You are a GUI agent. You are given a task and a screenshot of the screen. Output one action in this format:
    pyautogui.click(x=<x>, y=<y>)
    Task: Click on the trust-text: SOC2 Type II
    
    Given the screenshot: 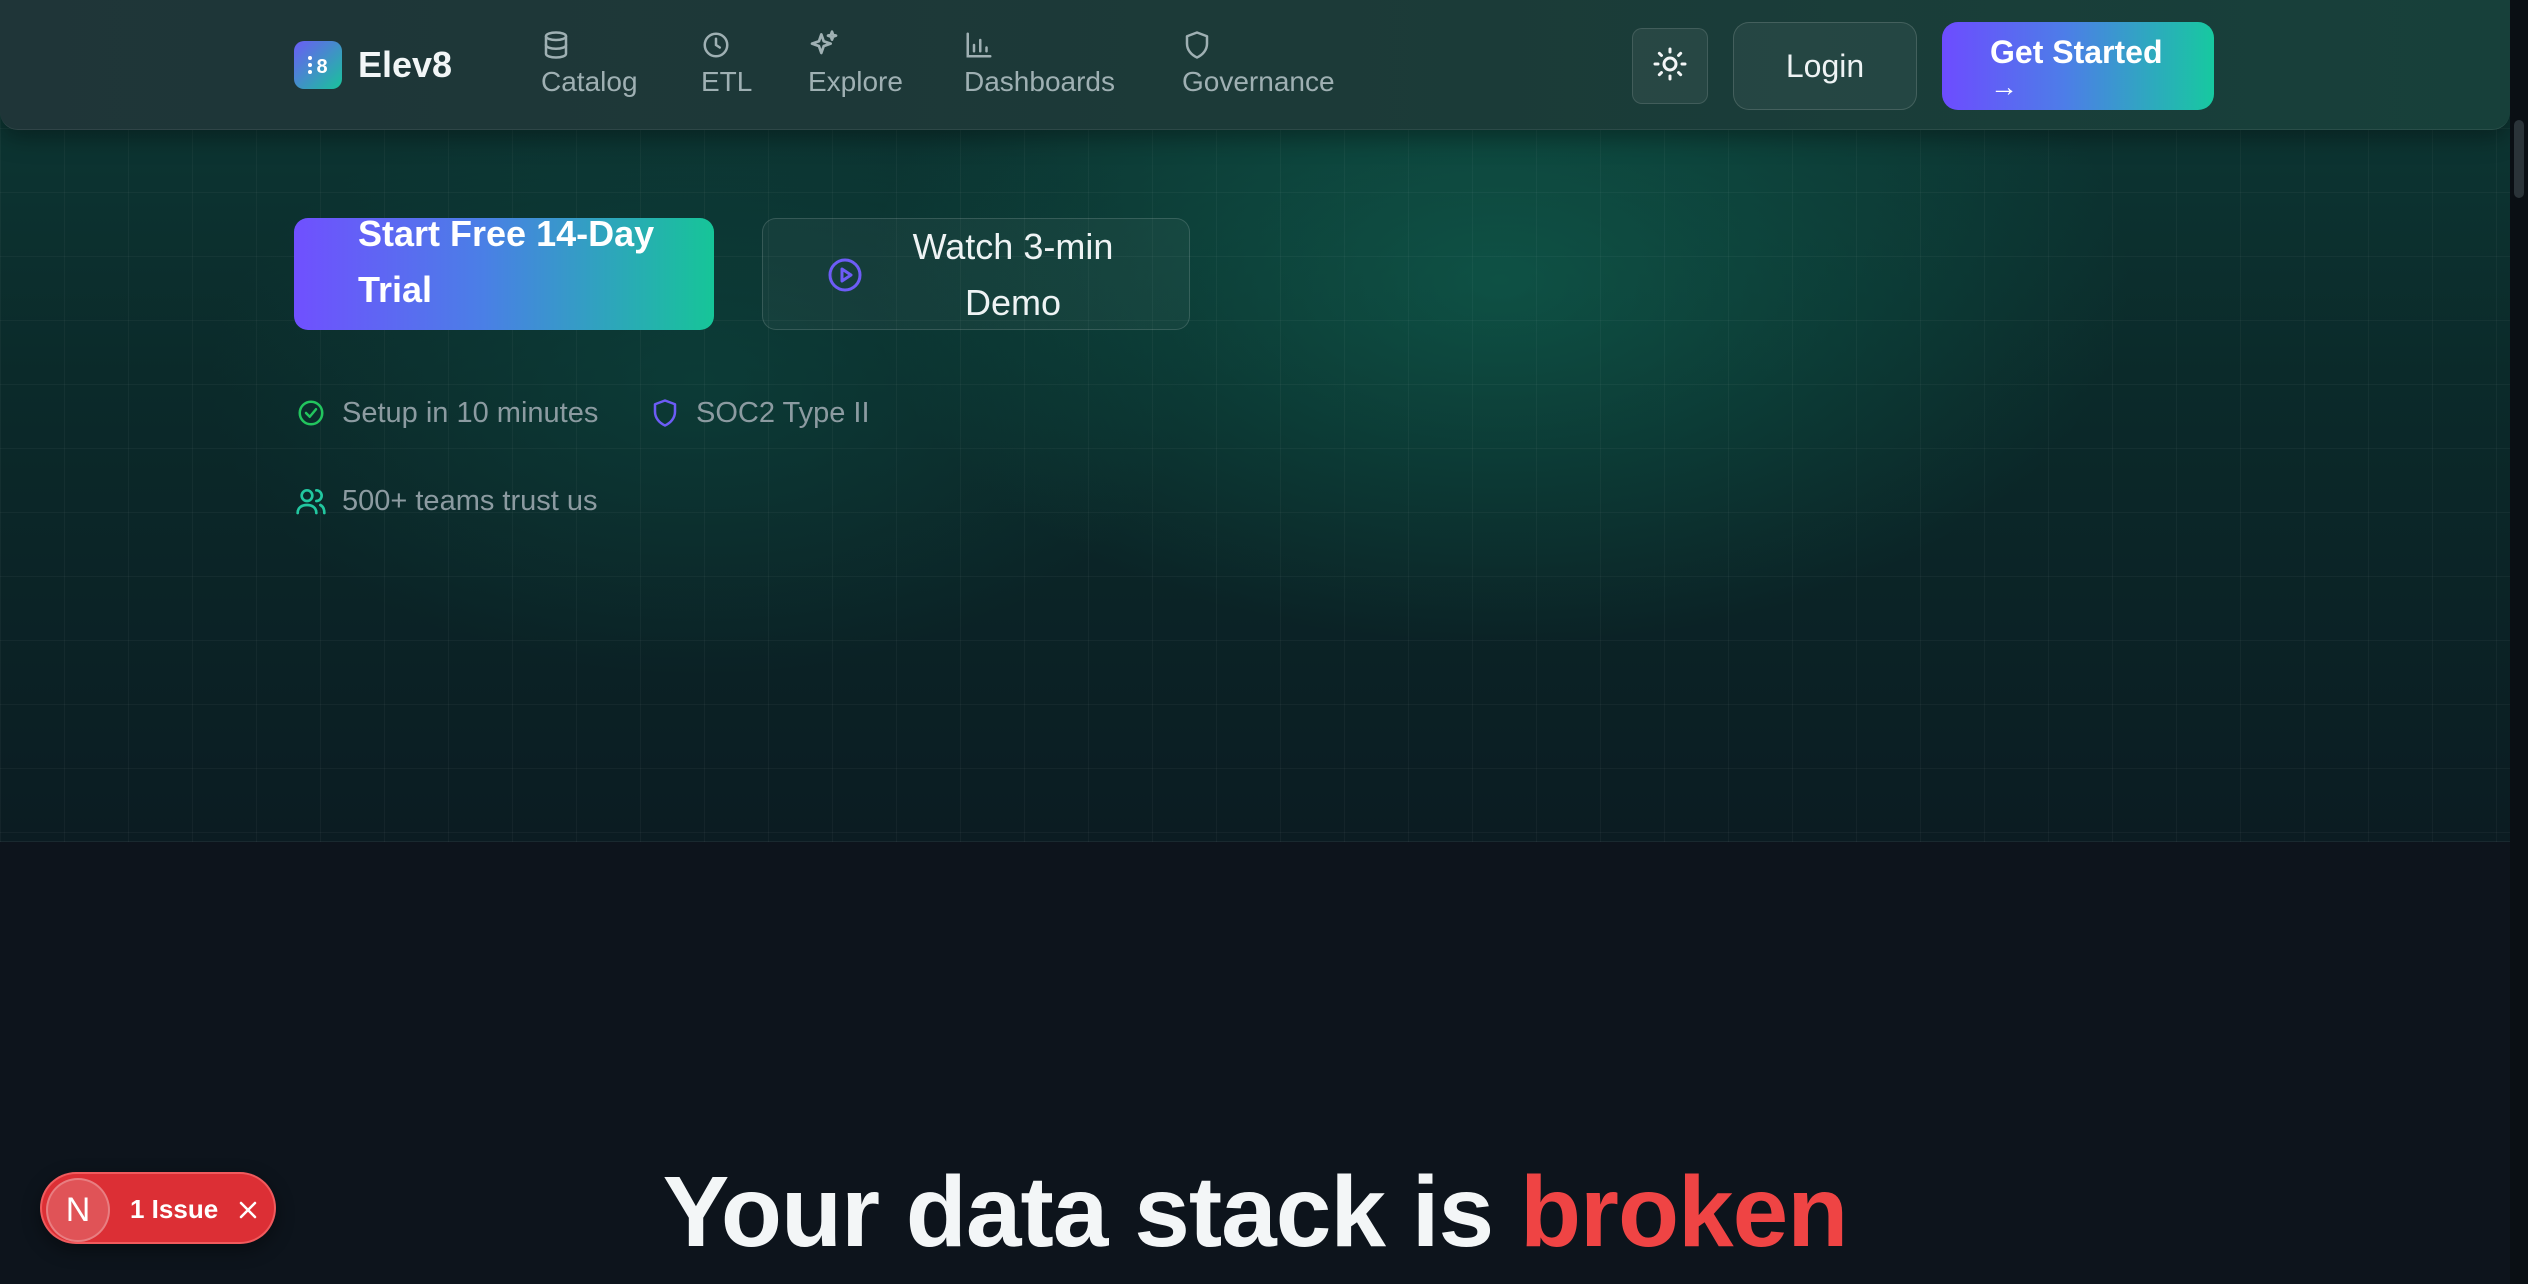 What is the action you would take?
    pyautogui.click(x=783, y=412)
    